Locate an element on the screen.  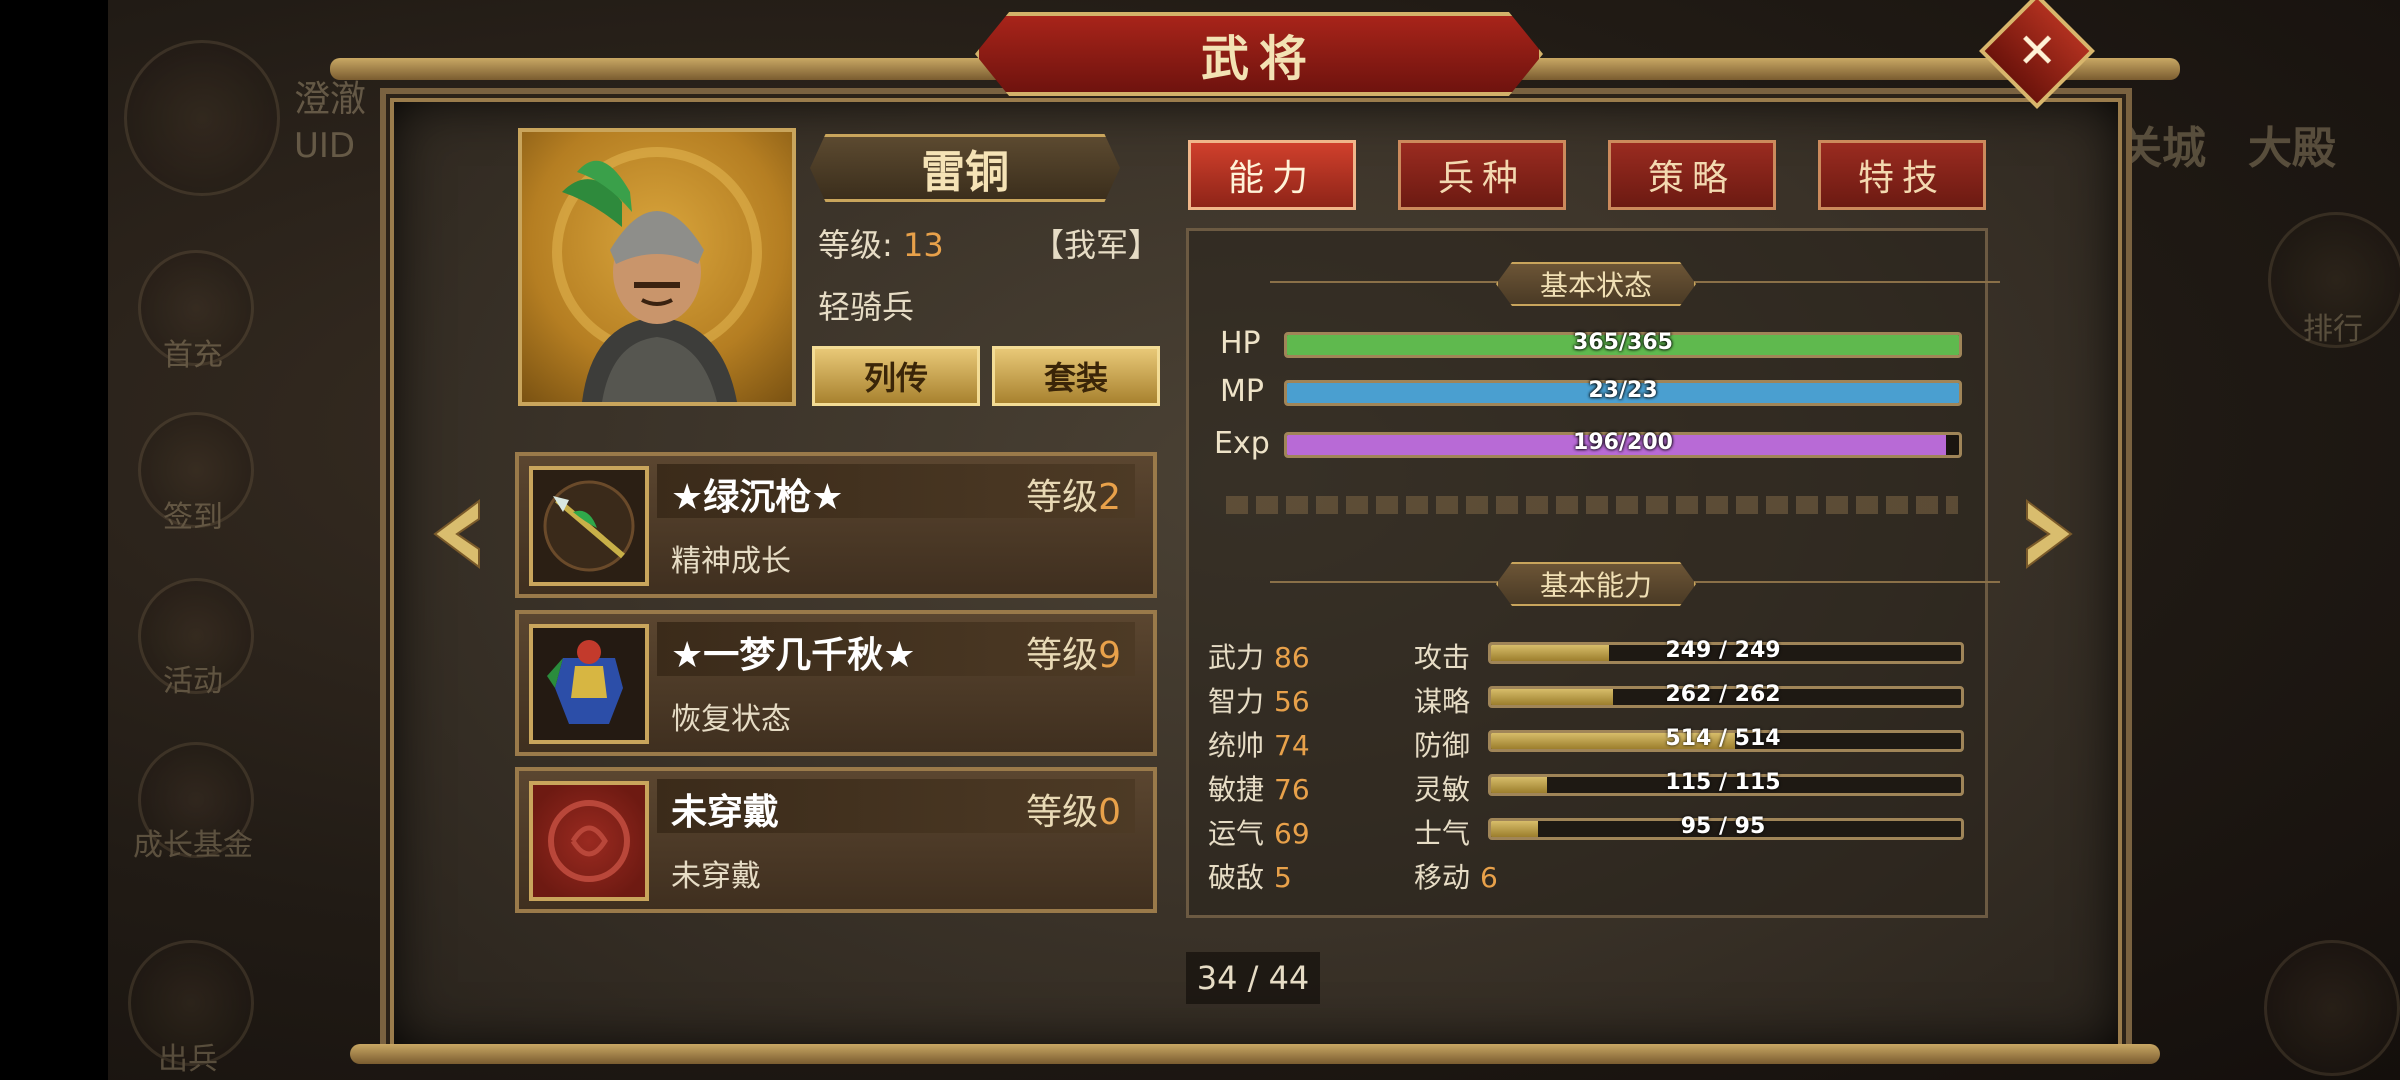
combat-strategy-value: 262 / 262 is located at coordinates (1723, 694).